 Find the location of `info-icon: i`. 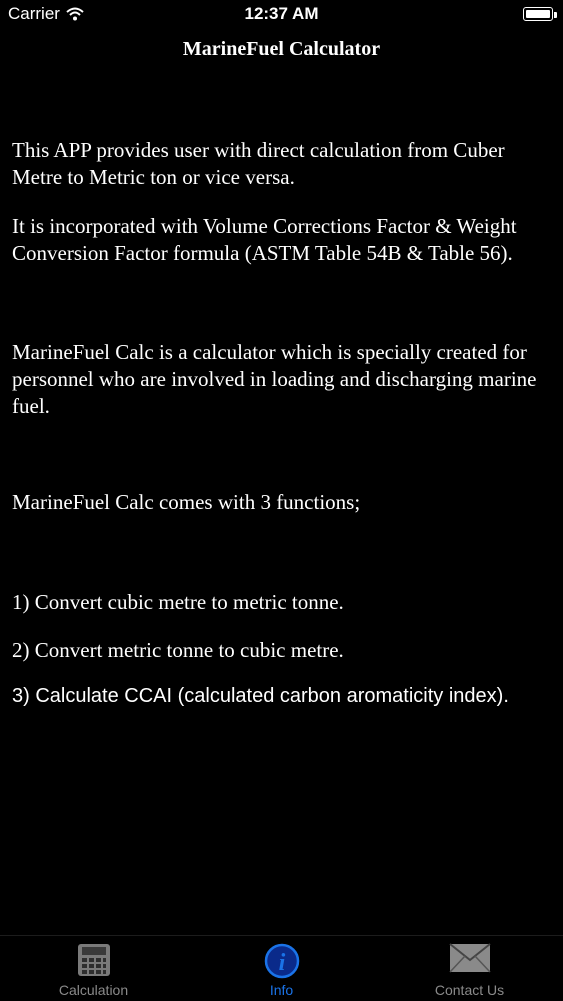

info-icon: i is located at coordinates (282, 963).